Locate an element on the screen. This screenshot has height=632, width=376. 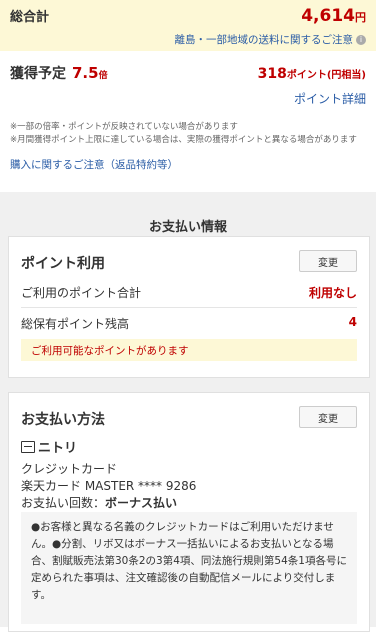
divider is located at coordinates (189, 307).